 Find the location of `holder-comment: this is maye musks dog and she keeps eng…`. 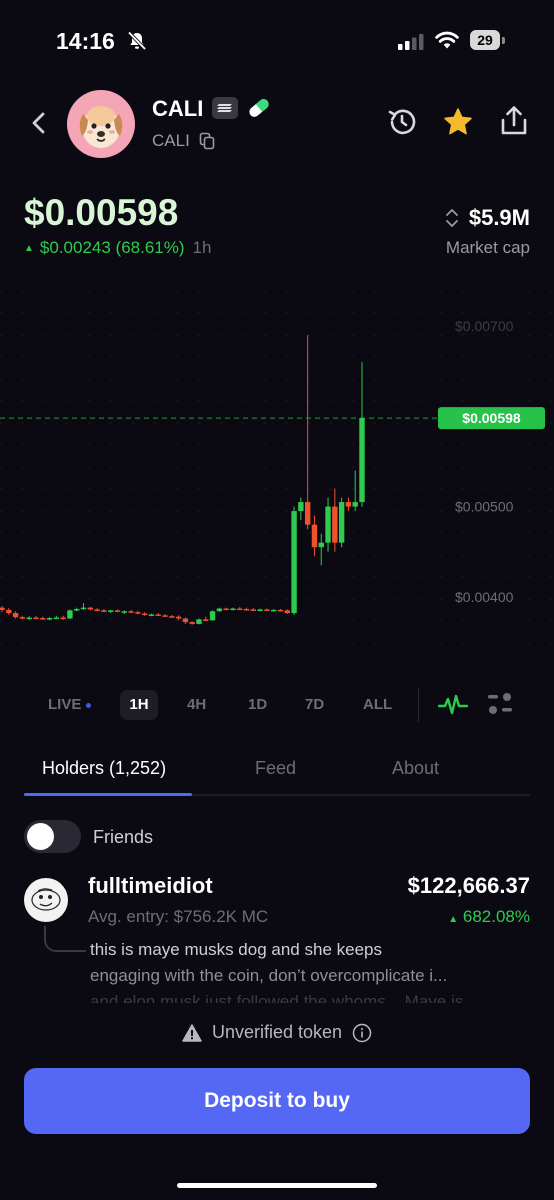

holder-comment: this is maye musks dog and she keeps eng… is located at coordinates (305, 970).